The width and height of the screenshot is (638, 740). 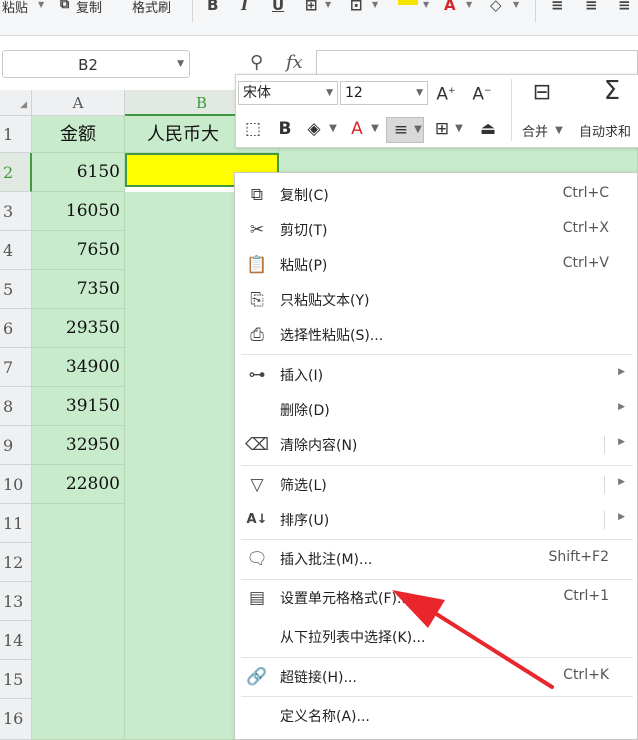 What do you see at coordinates (16, 562) in the screenshot?
I see `row-header: 12` at bounding box center [16, 562].